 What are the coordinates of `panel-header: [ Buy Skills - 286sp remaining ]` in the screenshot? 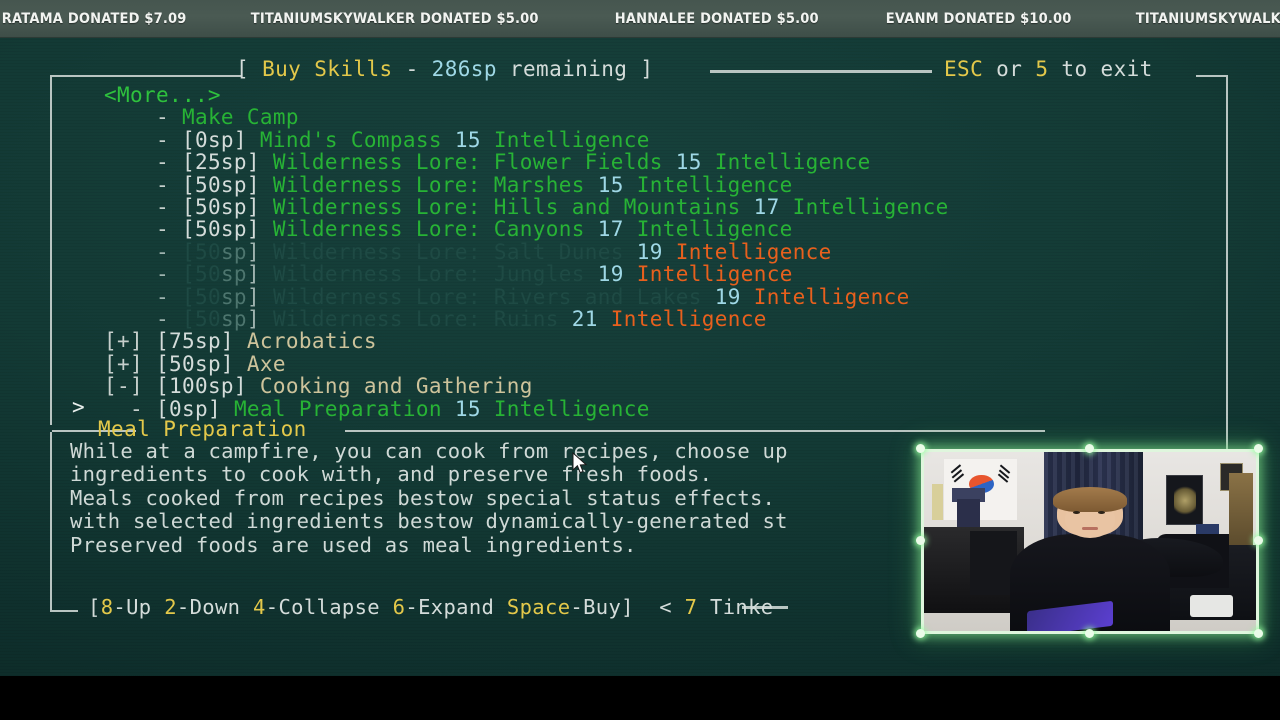 It's located at (444, 69).